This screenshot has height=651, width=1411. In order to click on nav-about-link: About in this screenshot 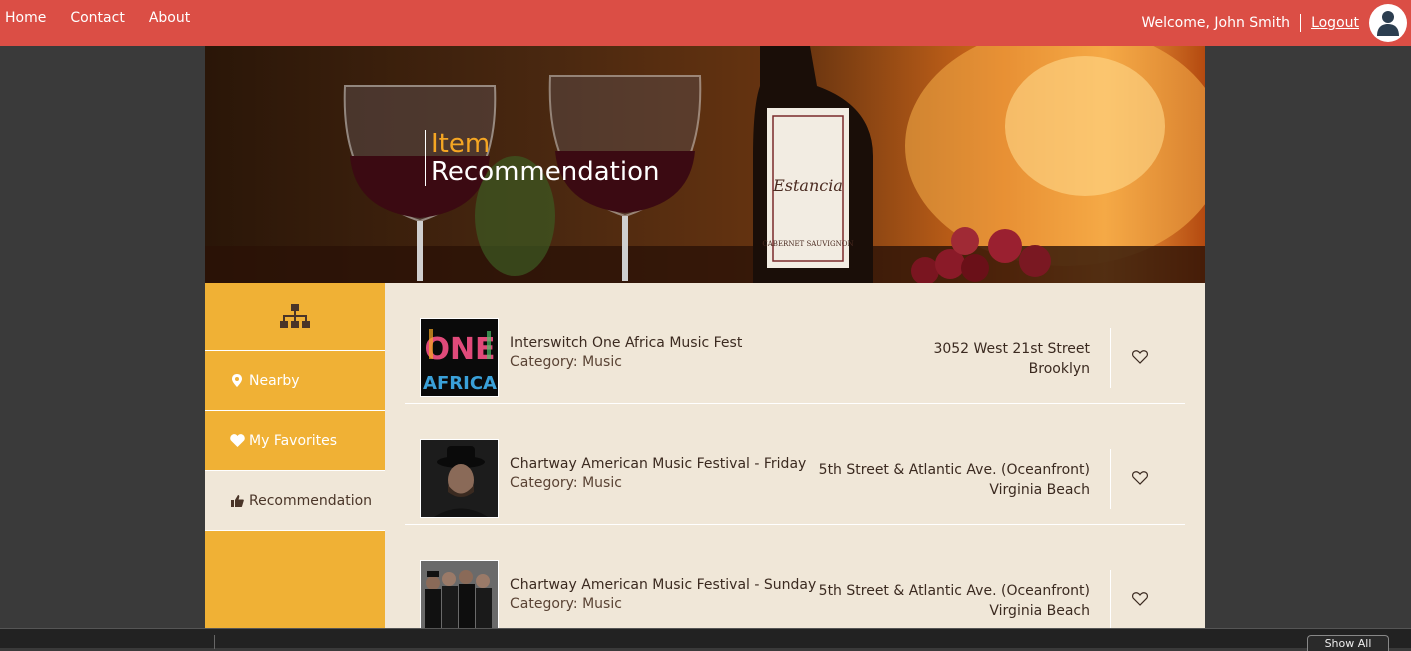, I will do `click(169, 18)`.